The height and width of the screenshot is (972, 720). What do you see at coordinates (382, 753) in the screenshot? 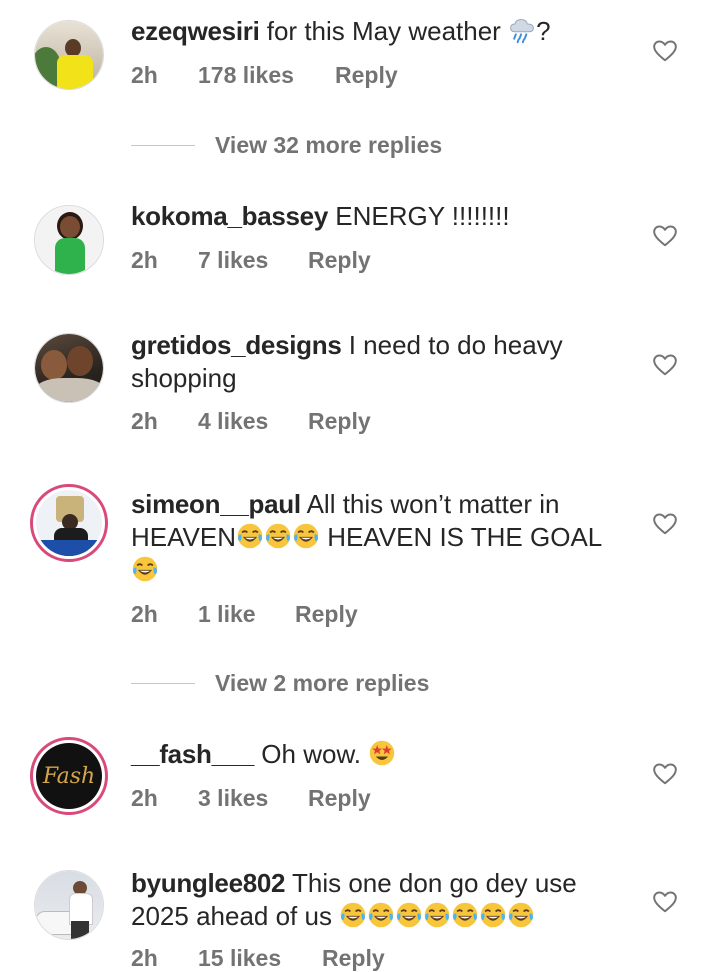
I see `star-eyes-emoji` at bounding box center [382, 753].